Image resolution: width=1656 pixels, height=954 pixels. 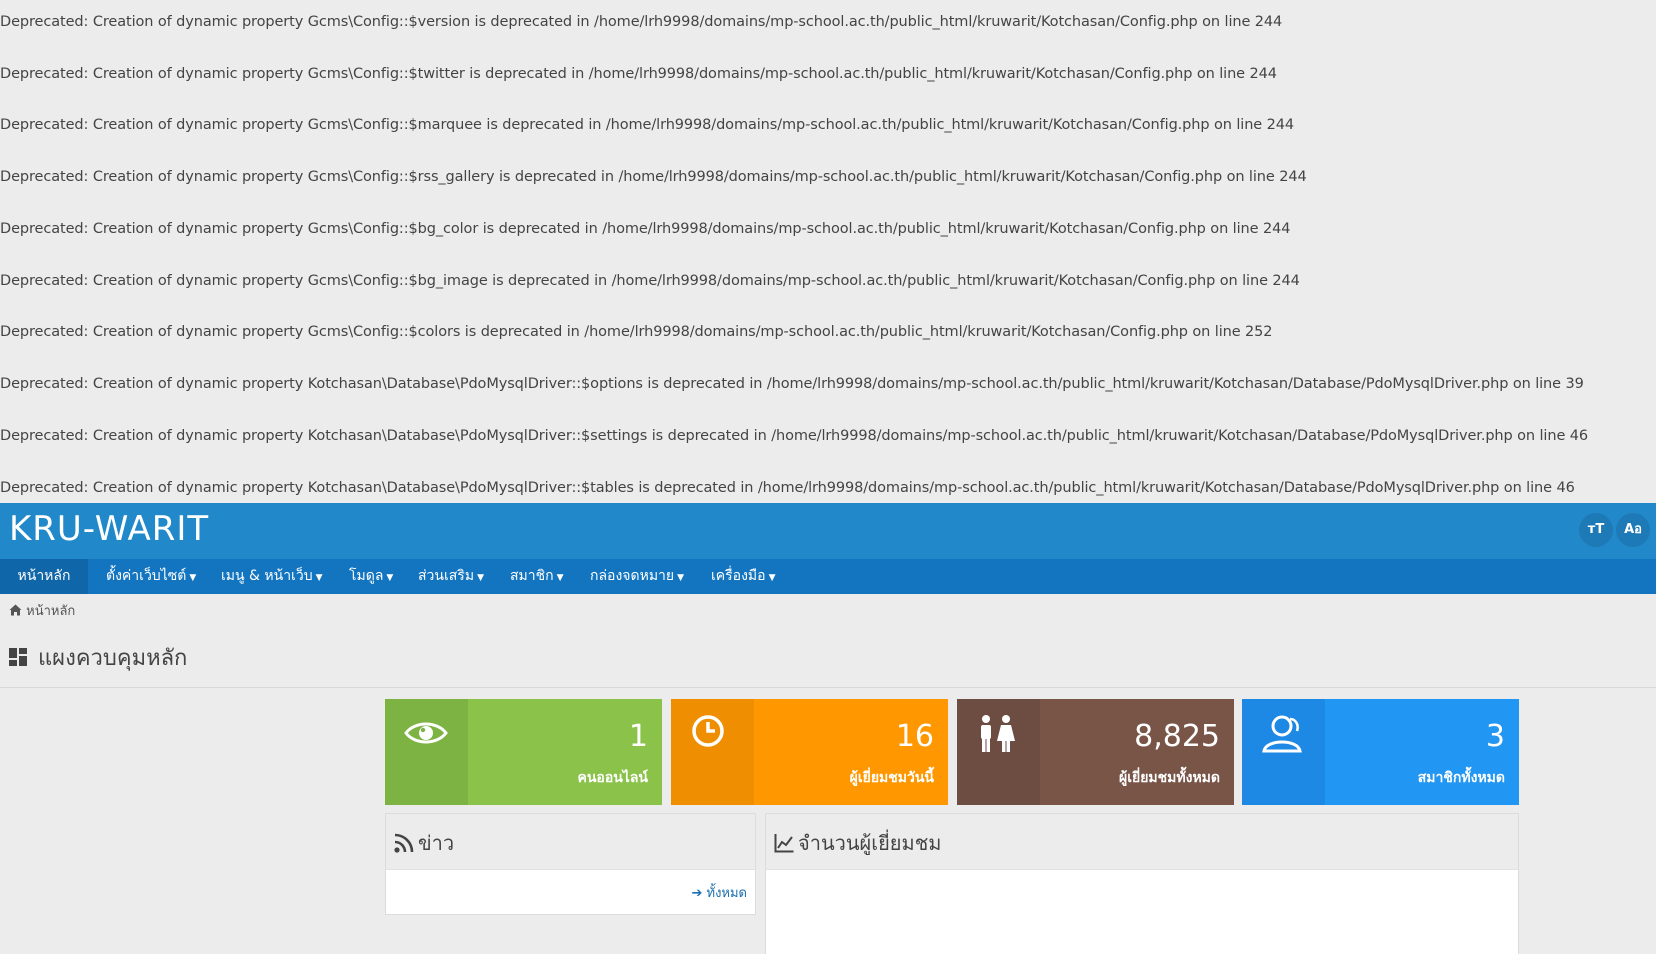 What do you see at coordinates (109, 529) in the screenshot?
I see `site-logo: KRU-WARIT` at bounding box center [109, 529].